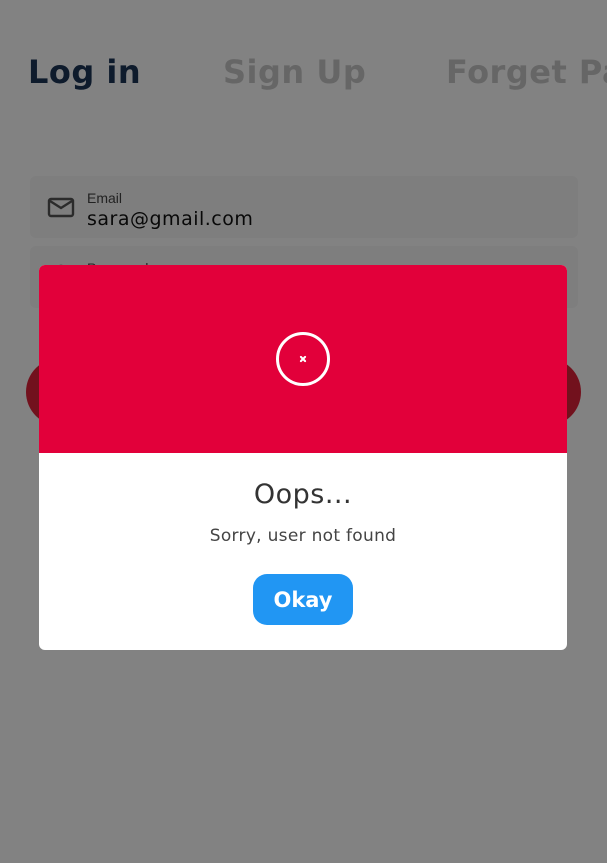 This screenshot has height=863, width=607. Describe the element at coordinates (303, 536) in the screenshot. I see `dialog-message: Sorry, user not found` at that location.